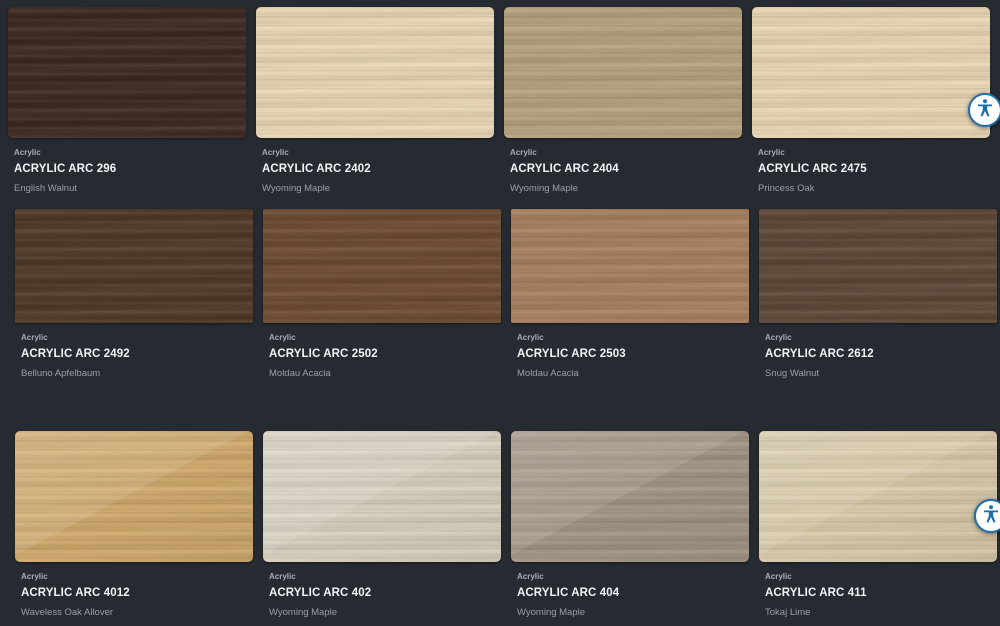  What do you see at coordinates (792, 373) in the screenshot?
I see `product-decor-name: Snug Walnut` at bounding box center [792, 373].